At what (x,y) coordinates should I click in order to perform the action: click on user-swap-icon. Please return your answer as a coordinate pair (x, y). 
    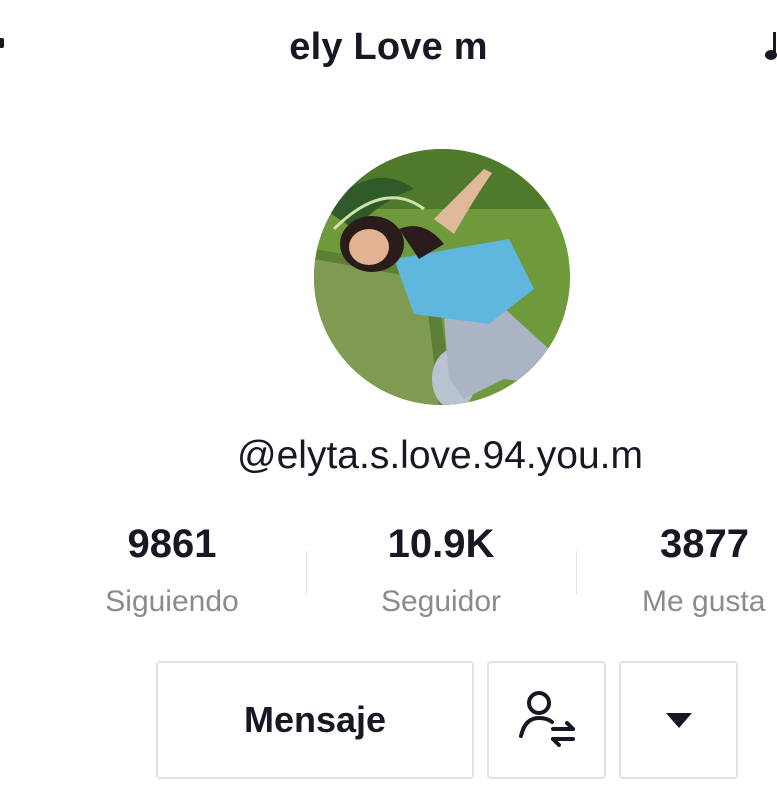
    Looking at the image, I should click on (546, 719).